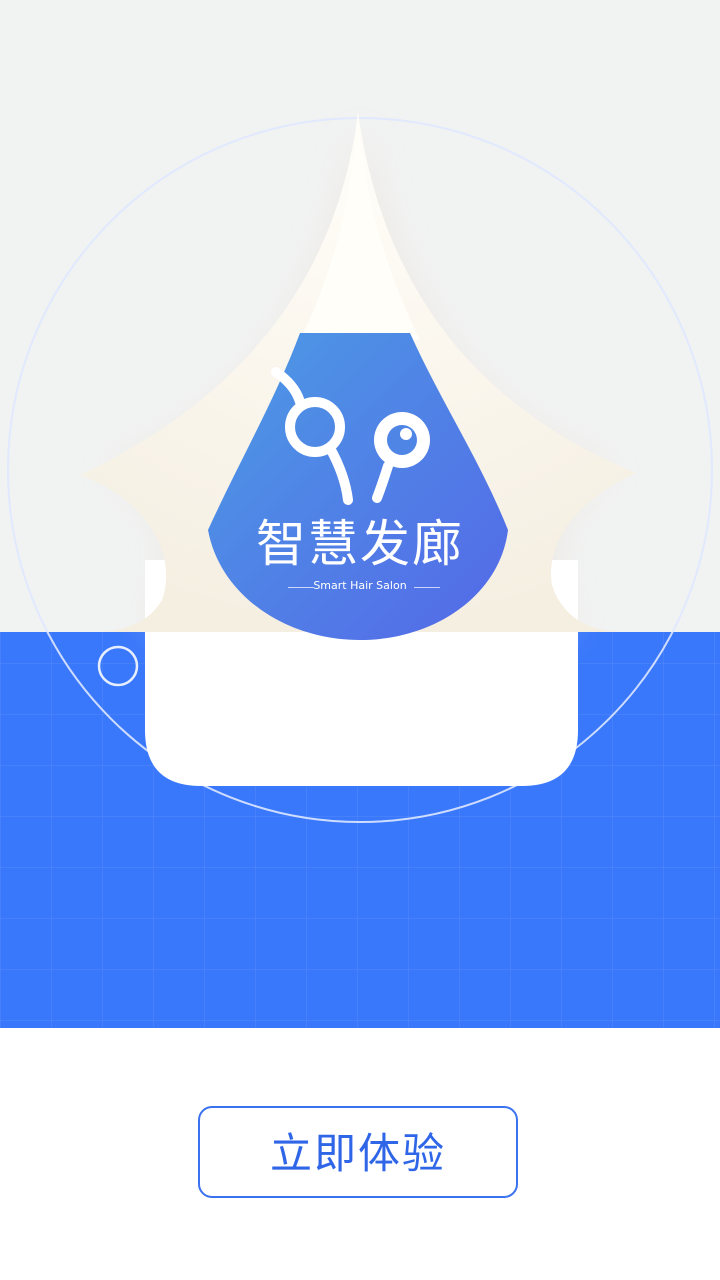 Image resolution: width=720 pixels, height=1280 pixels. I want to click on start-experience-button: 立即体验, so click(358, 1152).